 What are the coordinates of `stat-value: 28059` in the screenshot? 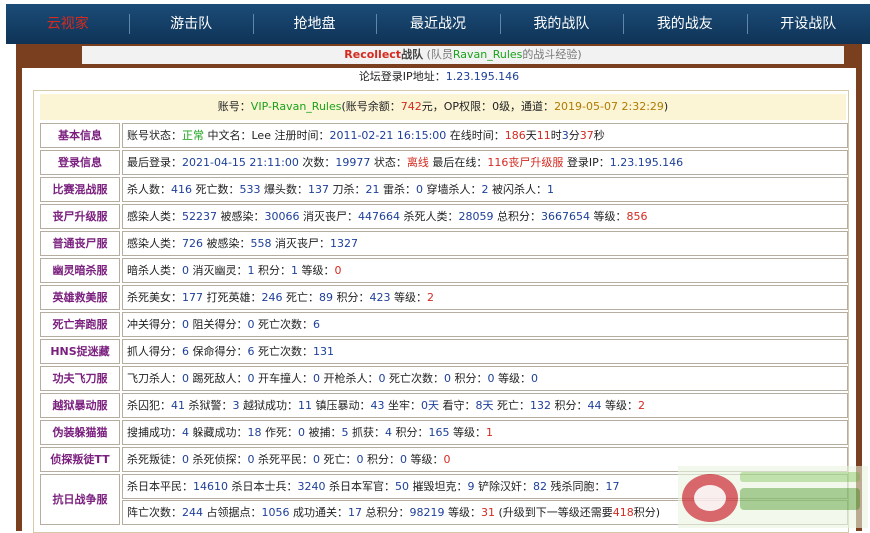 It's located at (476, 216).